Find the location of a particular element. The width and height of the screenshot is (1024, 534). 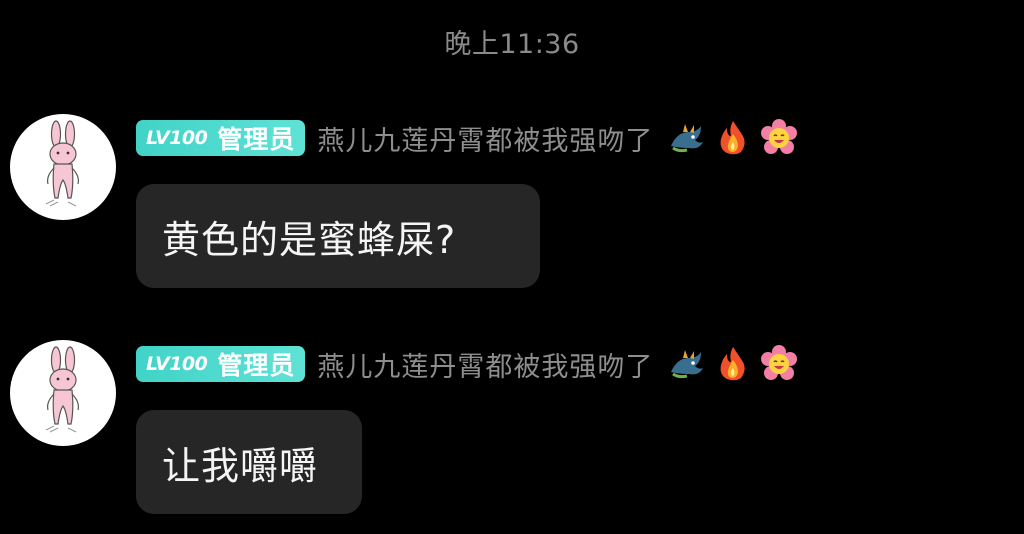

message-text: 让我嚼嚼 is located at coordinates (240, 465).